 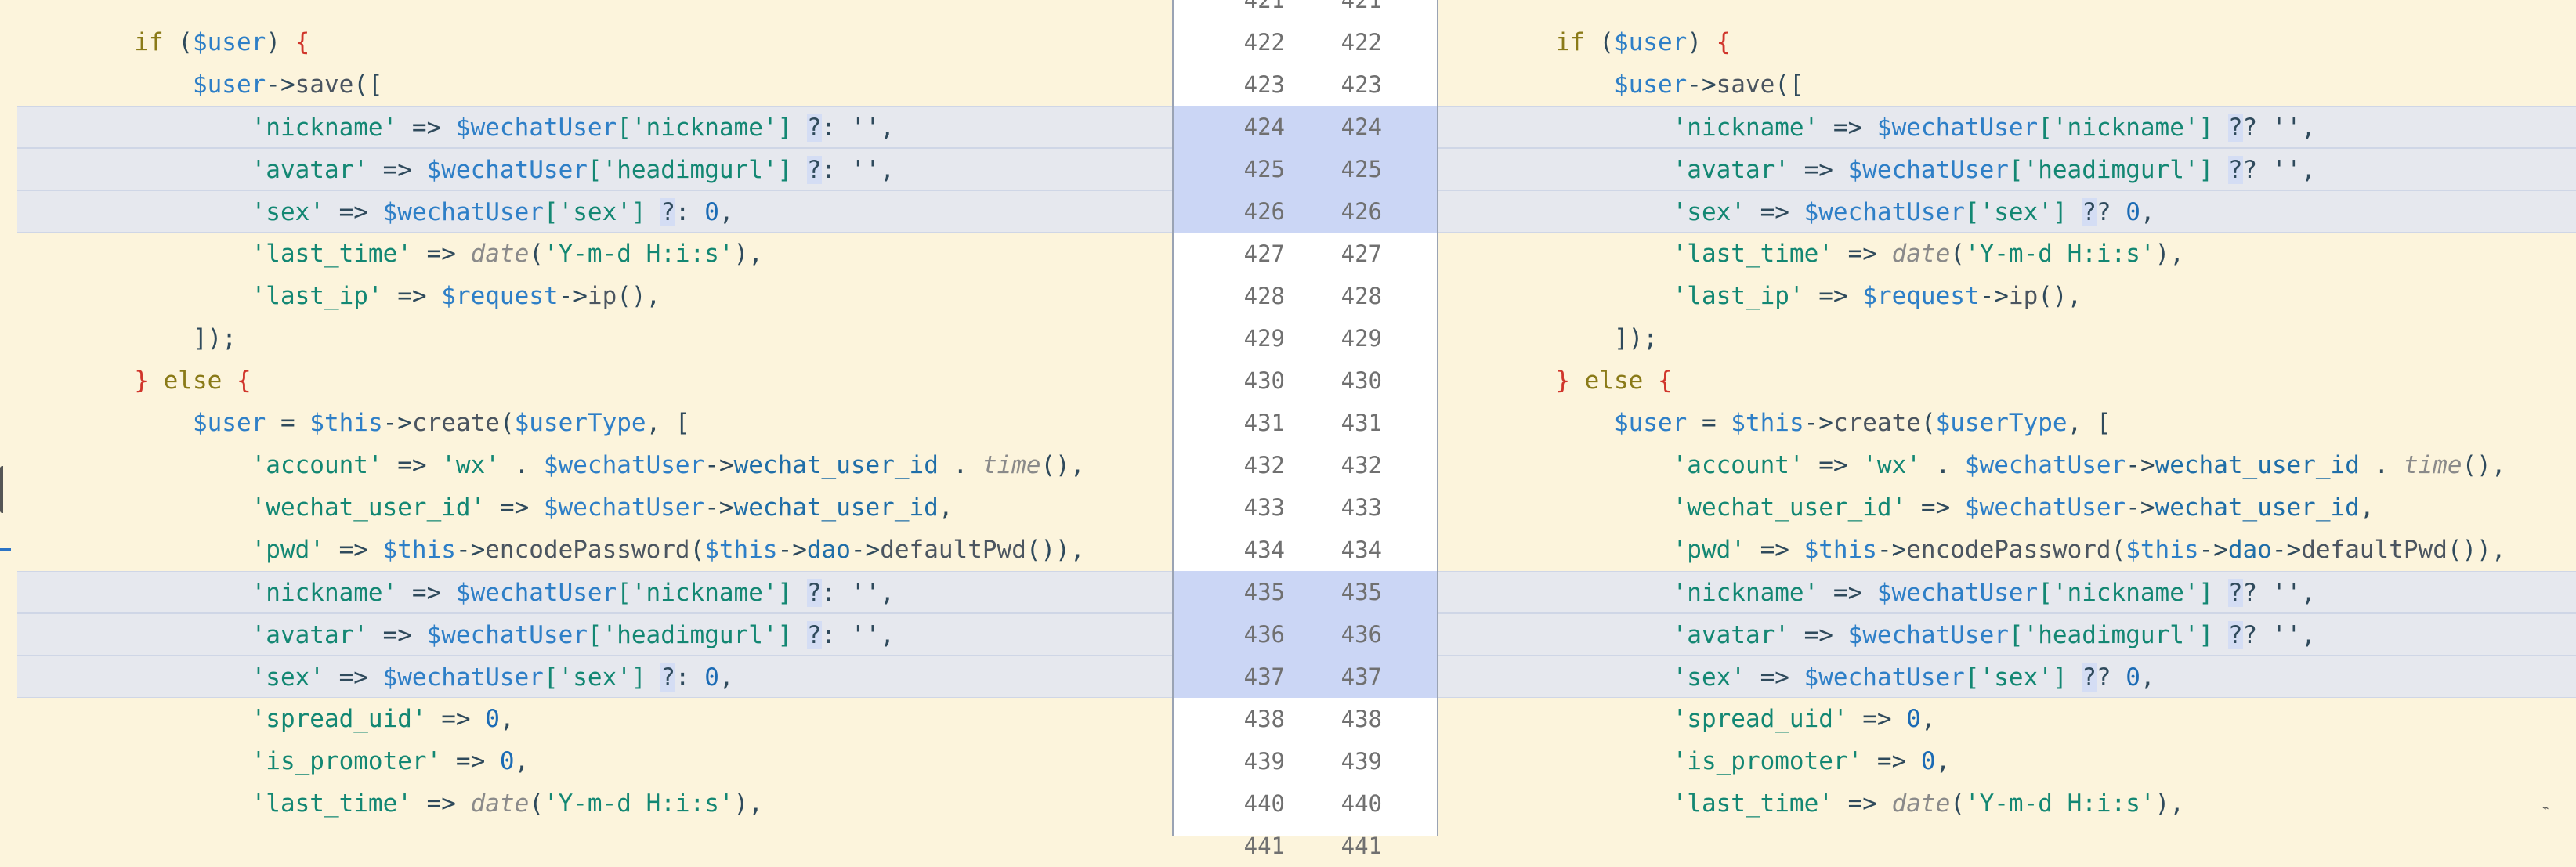 I want to click on code-token: 'last_ip', so click(x=317, y=296).